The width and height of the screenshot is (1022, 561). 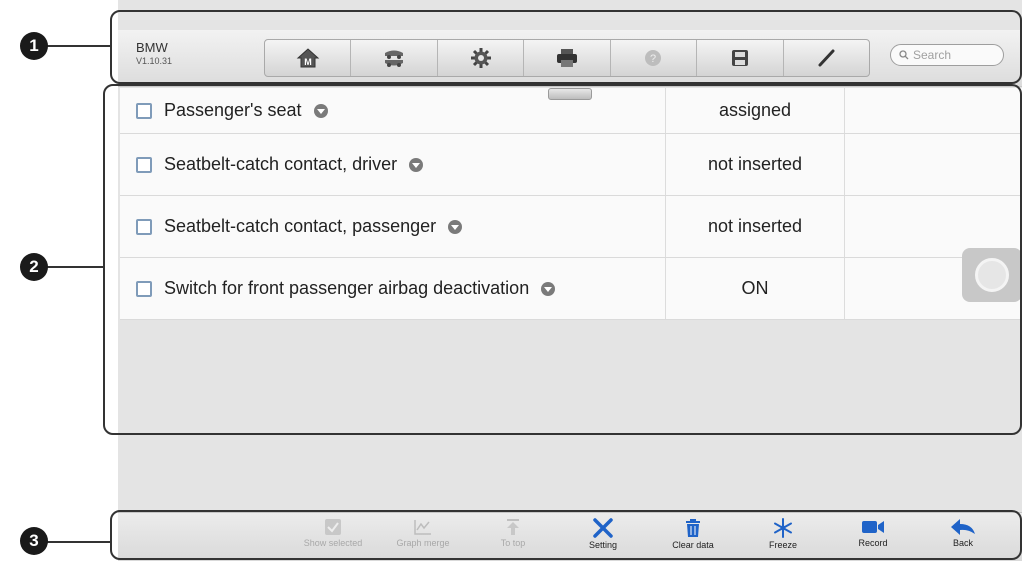 I want to click on callout-badge-3: 3, so click(x=34, y=541).